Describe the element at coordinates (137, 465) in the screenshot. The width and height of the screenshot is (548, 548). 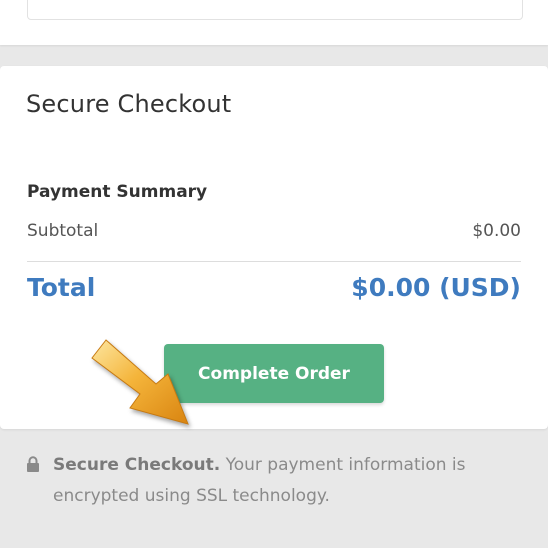
I see `secure-checkout-label: Secure Checkout.` at that location.